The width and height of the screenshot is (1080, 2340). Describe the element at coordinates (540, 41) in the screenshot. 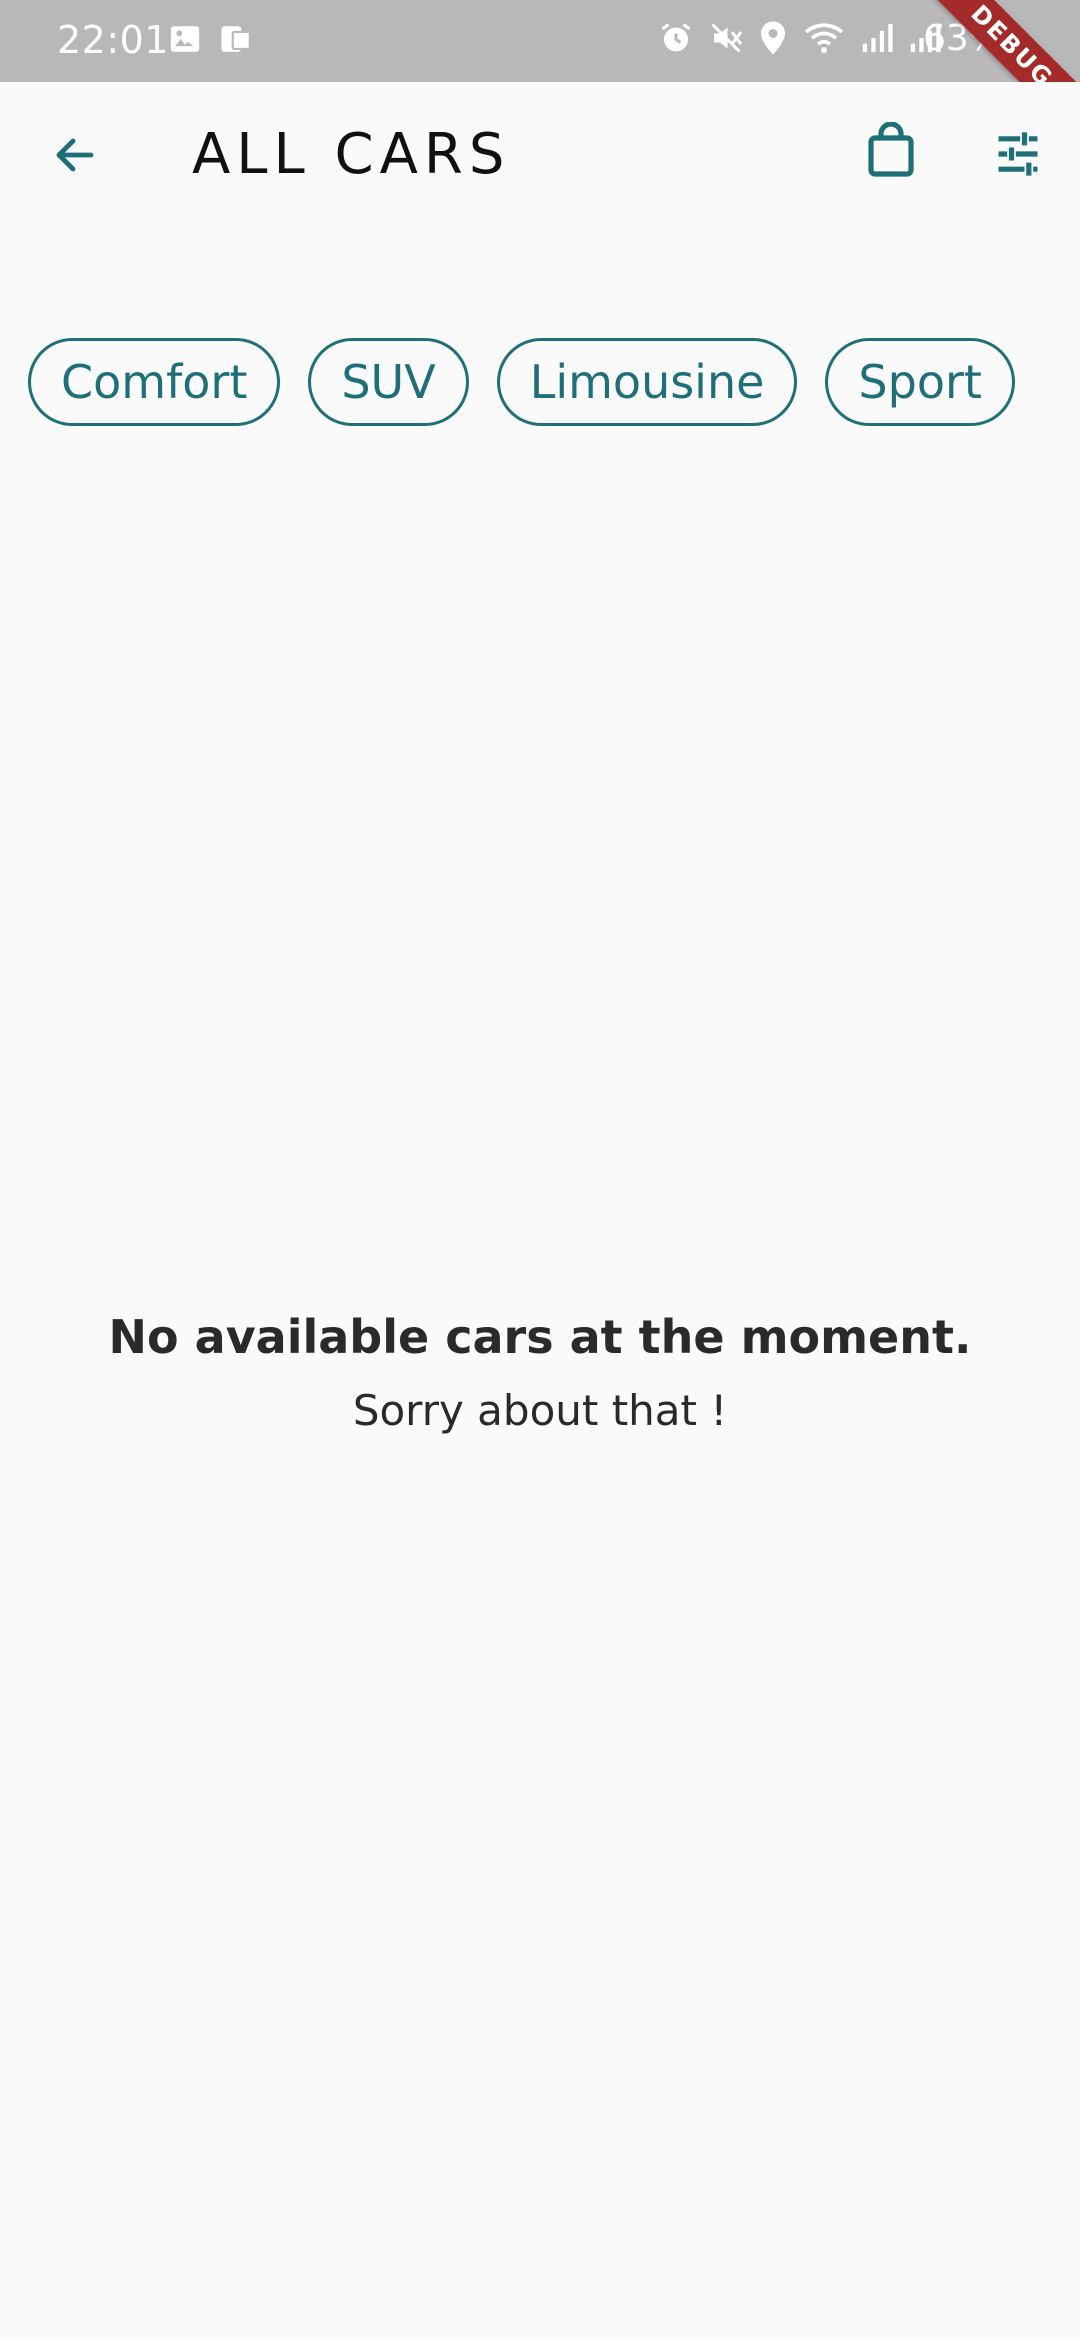

I see `status-bar: 22:01 63% DEBUG` at that location.